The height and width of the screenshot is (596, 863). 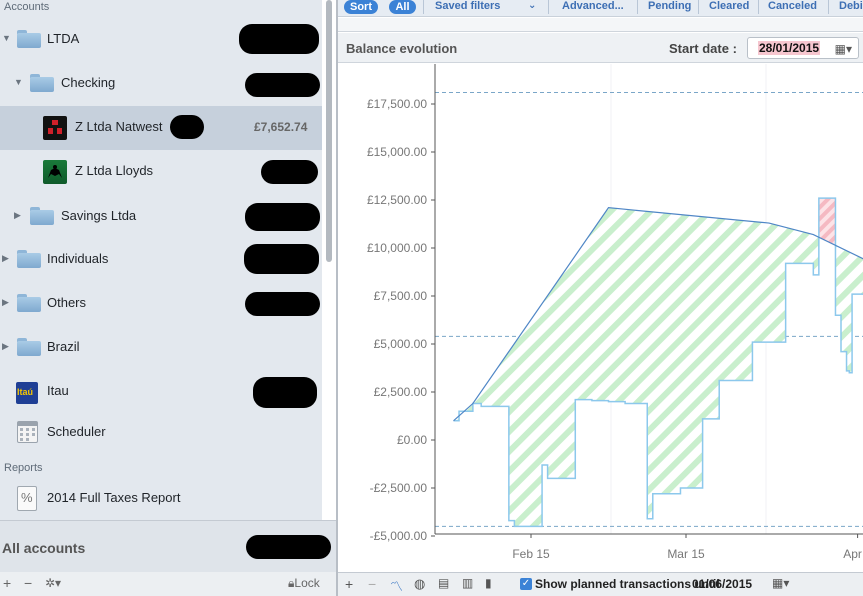 I want to click on sidebar-item-2014-full-taxes-report: % 2014 Full Taxes Report, so click(x=161, y=499).